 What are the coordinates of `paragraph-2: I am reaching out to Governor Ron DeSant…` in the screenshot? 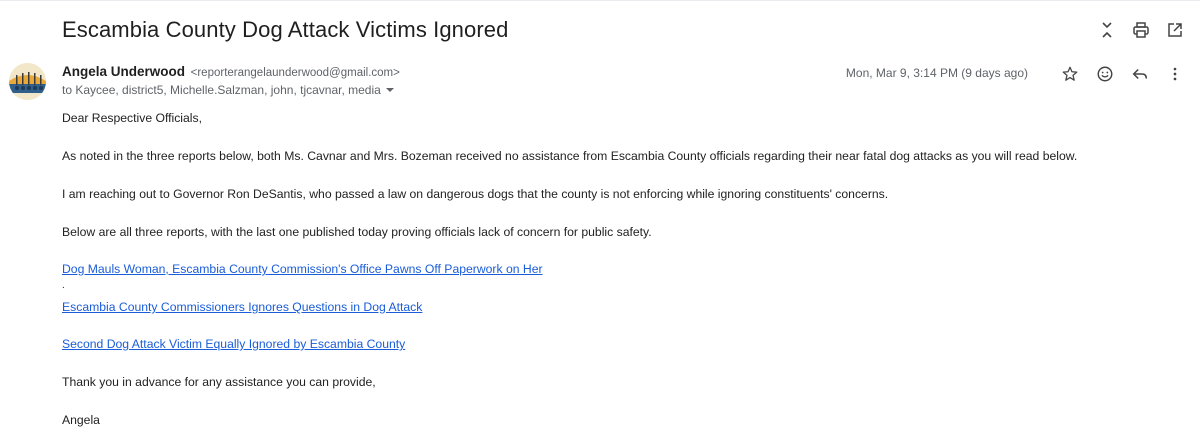 It's located at (475, 194).